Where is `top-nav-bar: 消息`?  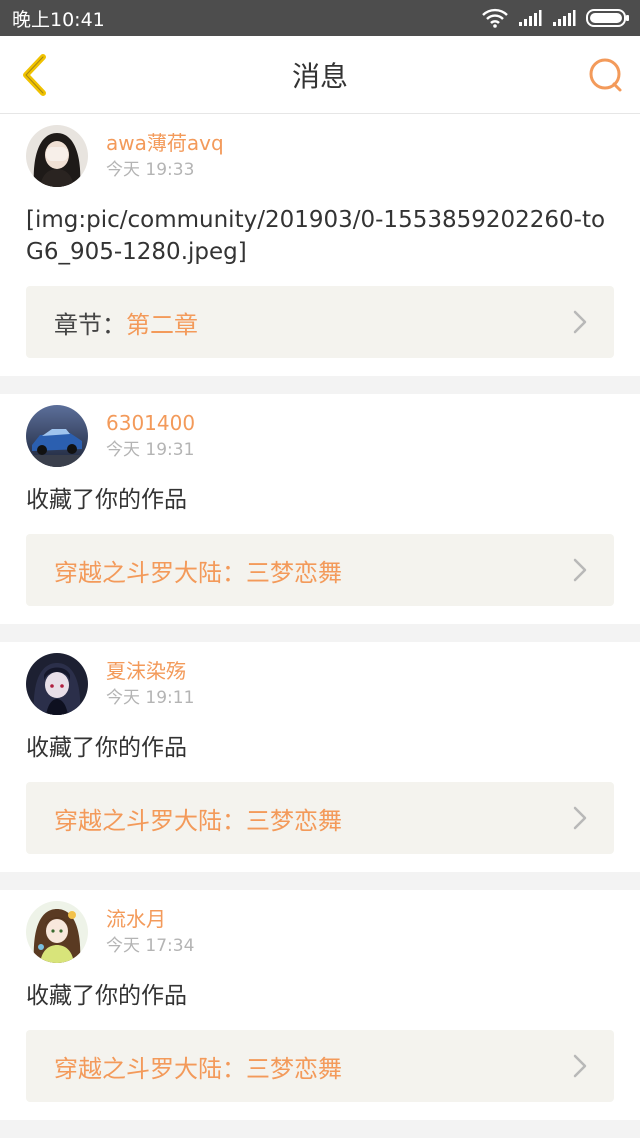
top-nav-bar: 消息 is located at coordinates (320, 75).